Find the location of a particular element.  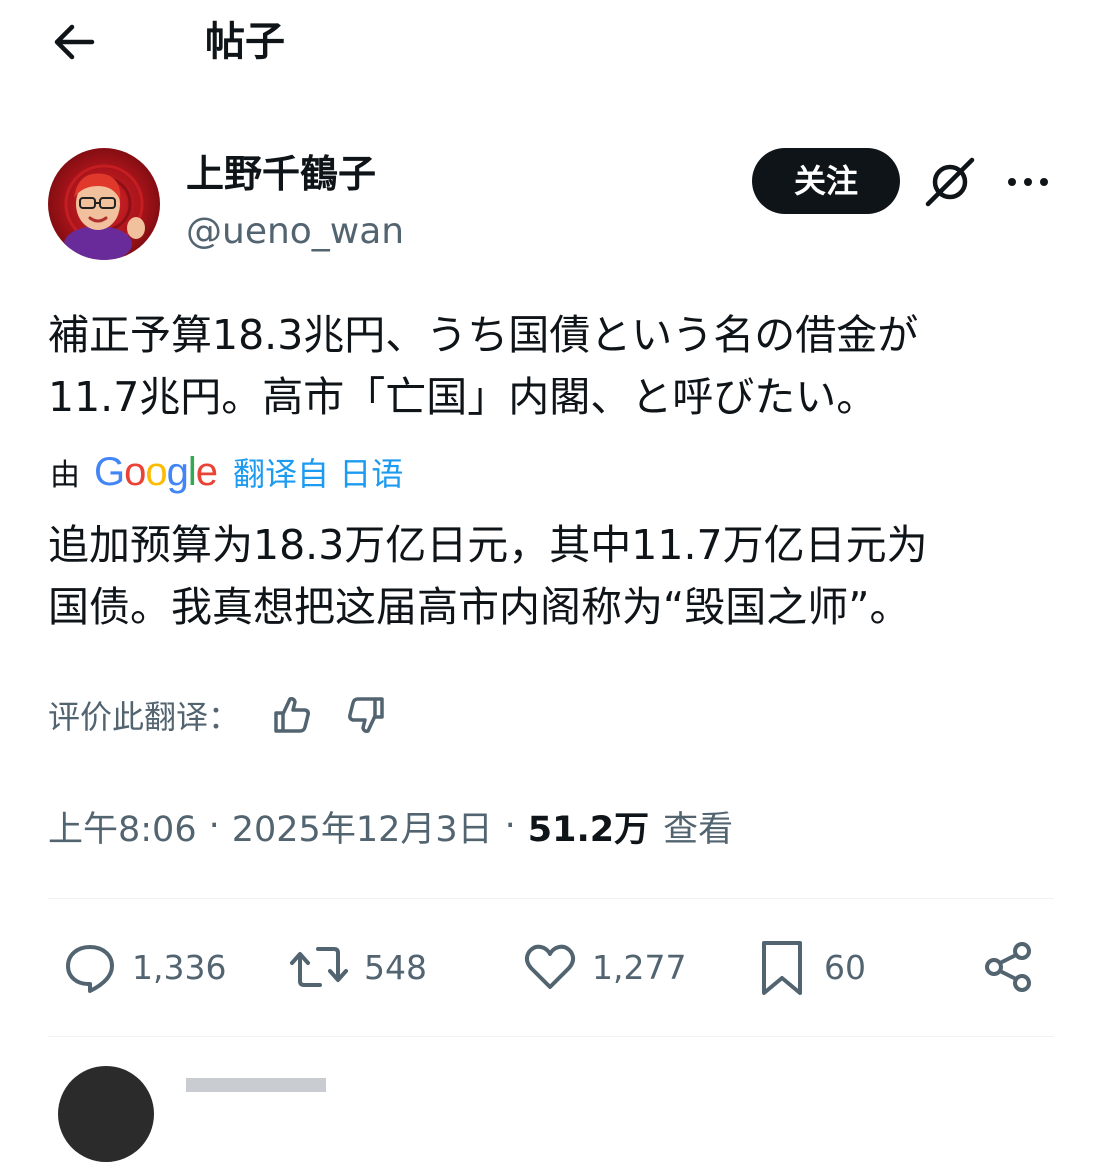

post-meta: 上午8:06 · 2025年12月3日 · 51.2万 查看 is located at coordinates (390, 826).